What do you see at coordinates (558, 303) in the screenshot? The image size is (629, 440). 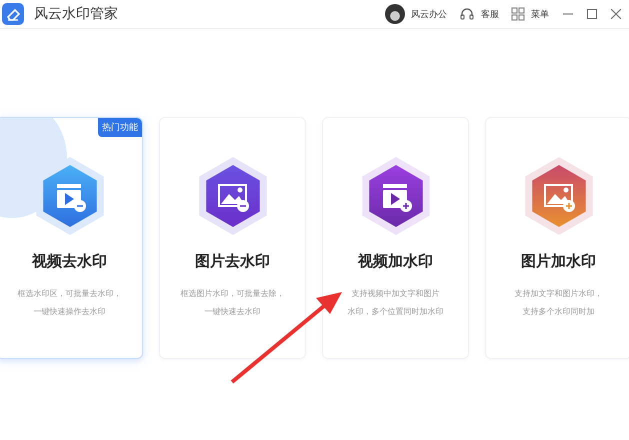 I see `card-description: 支持加文字和图片水印， 支持多个水印同时加` at bounding box center [558, 303].